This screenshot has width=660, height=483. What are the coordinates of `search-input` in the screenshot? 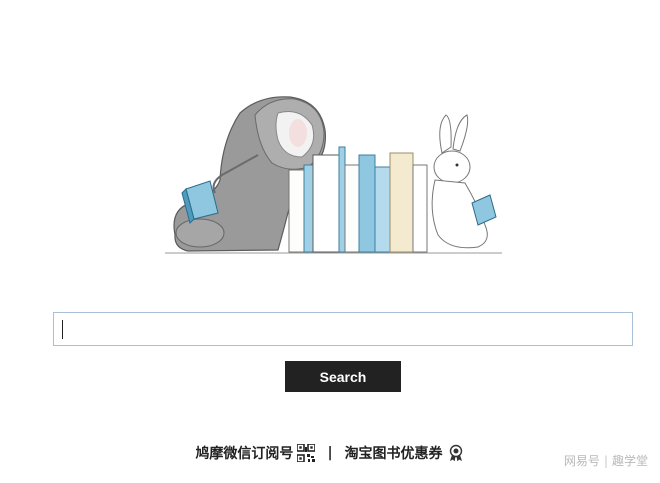 It's located at (343, 329).